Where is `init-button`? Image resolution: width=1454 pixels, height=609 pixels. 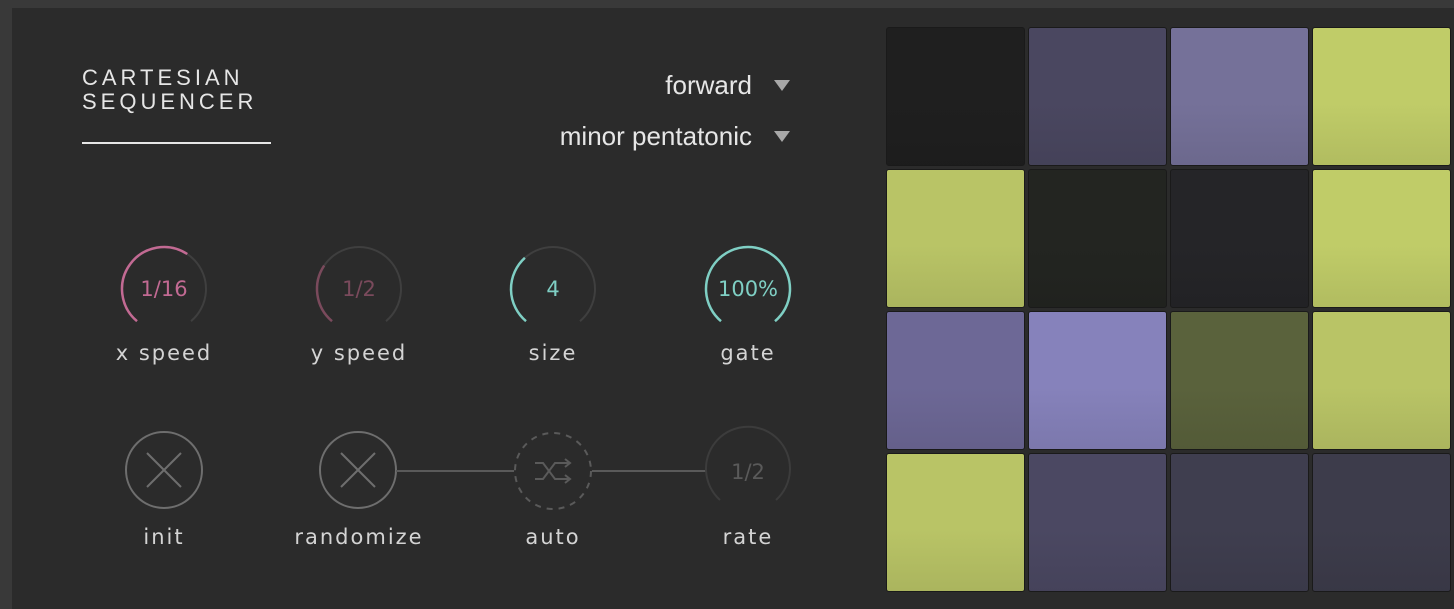 init-button is located at coordinates (164, 470).